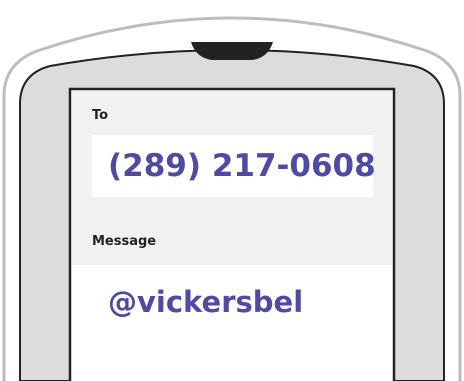  Describe the element at coordinates (124, 241) in the screenshot. I see `message-label: Message` at that location.